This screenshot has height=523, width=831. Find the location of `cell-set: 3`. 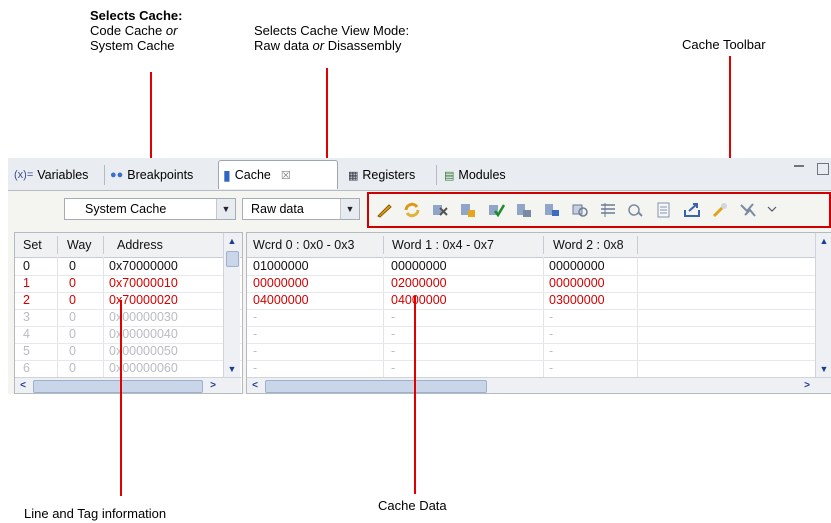

cell-set: 3 is located at coordinates (26, 317).